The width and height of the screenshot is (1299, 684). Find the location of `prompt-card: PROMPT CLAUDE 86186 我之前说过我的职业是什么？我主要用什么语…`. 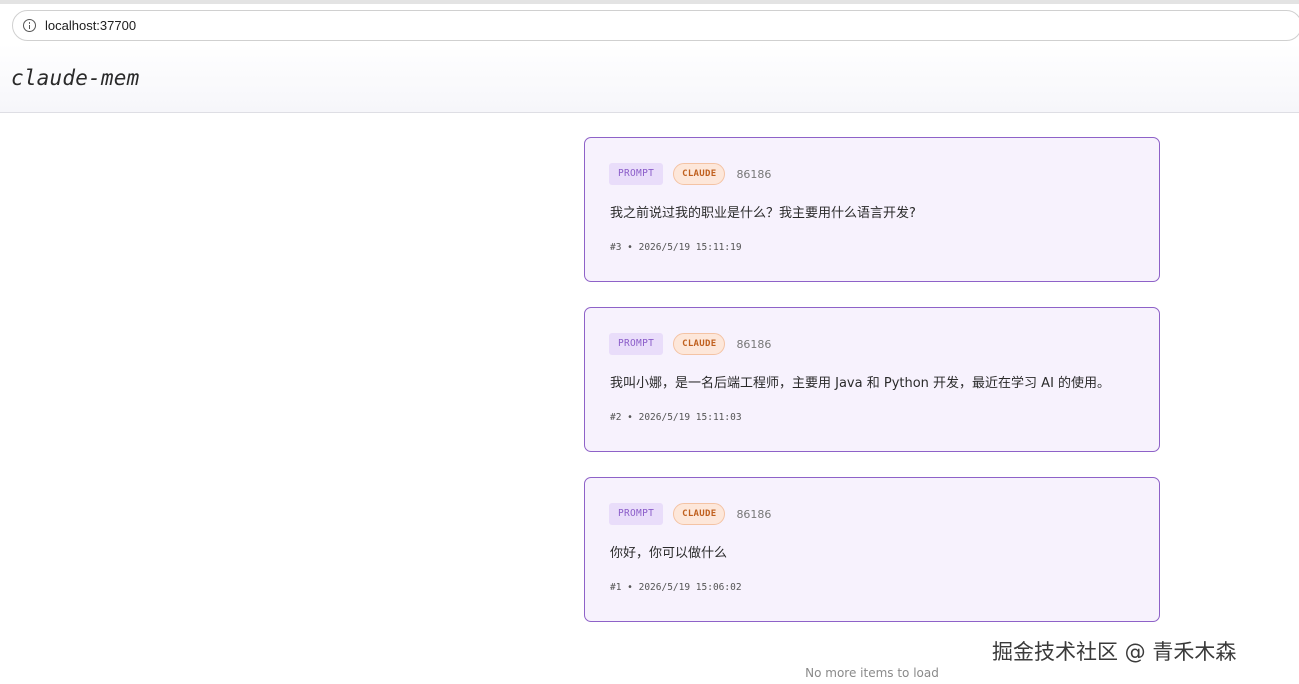

prompt-card: PROMPT CLAUDE 86186 我之前说过我的职业是什么？我主要用什么语… is located at coordinates (872, 209).